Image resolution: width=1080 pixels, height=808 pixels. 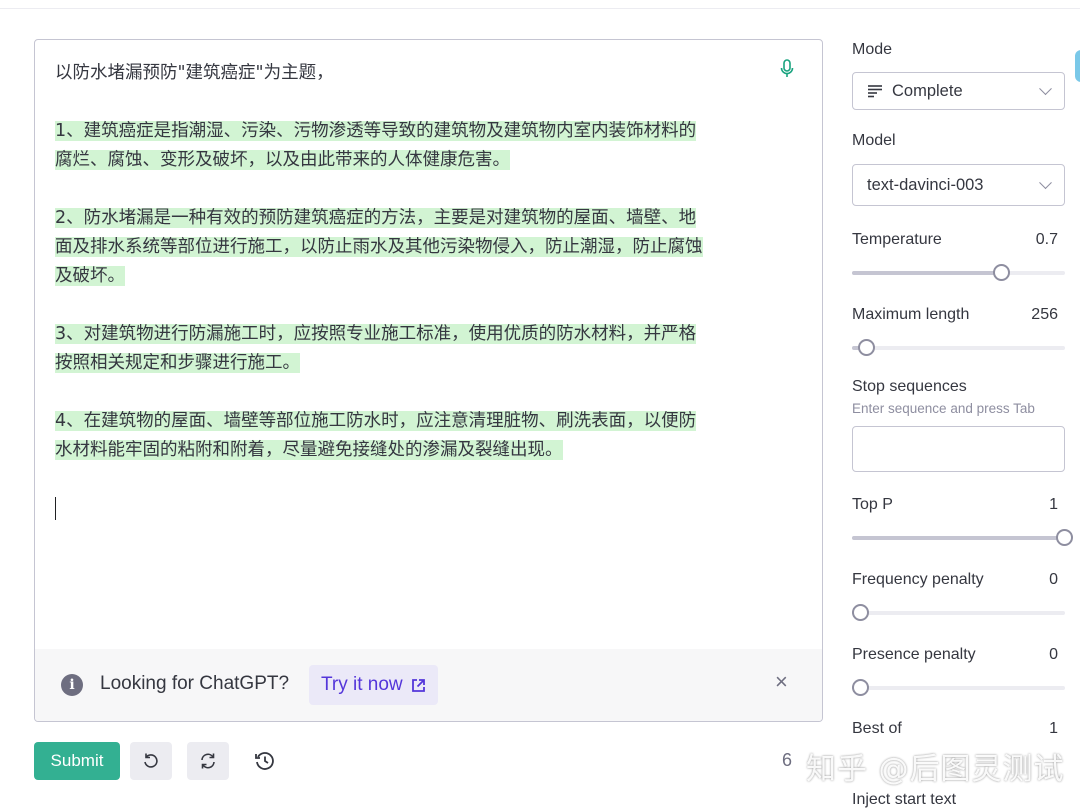 I want to click on prompt-text: 以防水堵漏预防"建筑癌症"为主题，, so click(x=194, y=73).